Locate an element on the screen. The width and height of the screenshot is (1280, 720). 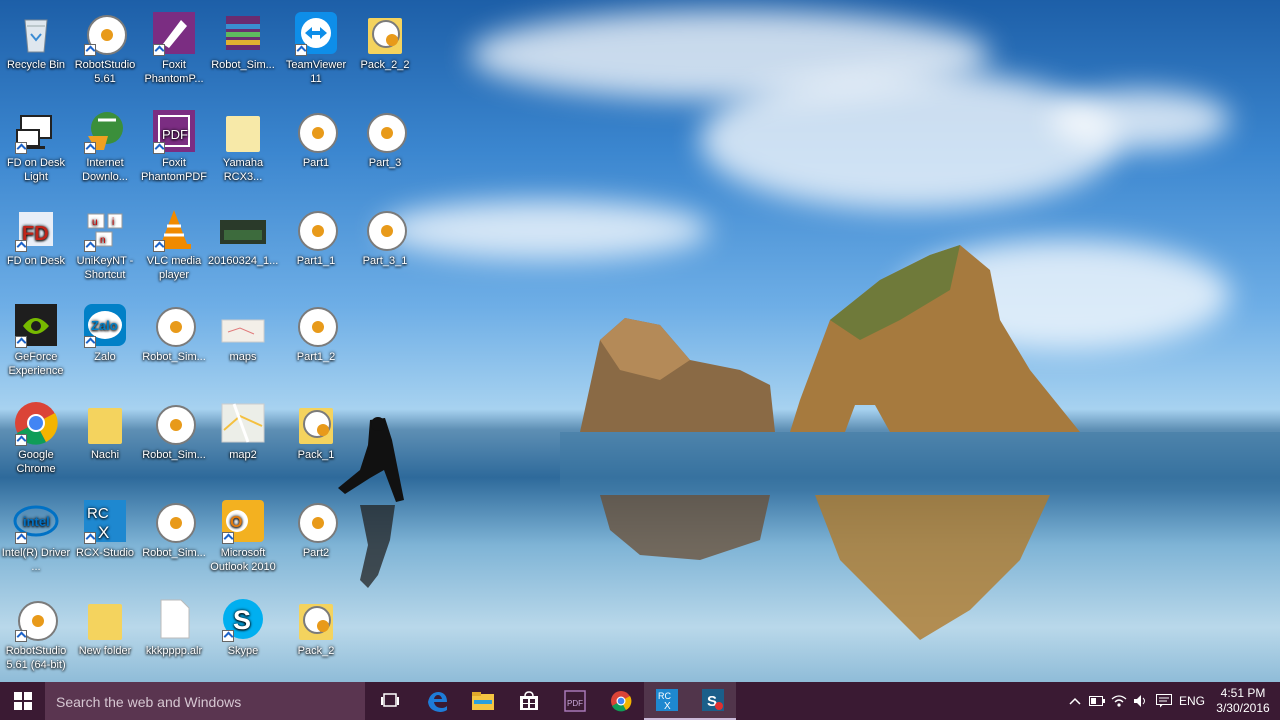
image-thumbnail-icon is located at coordinates (243, 331).